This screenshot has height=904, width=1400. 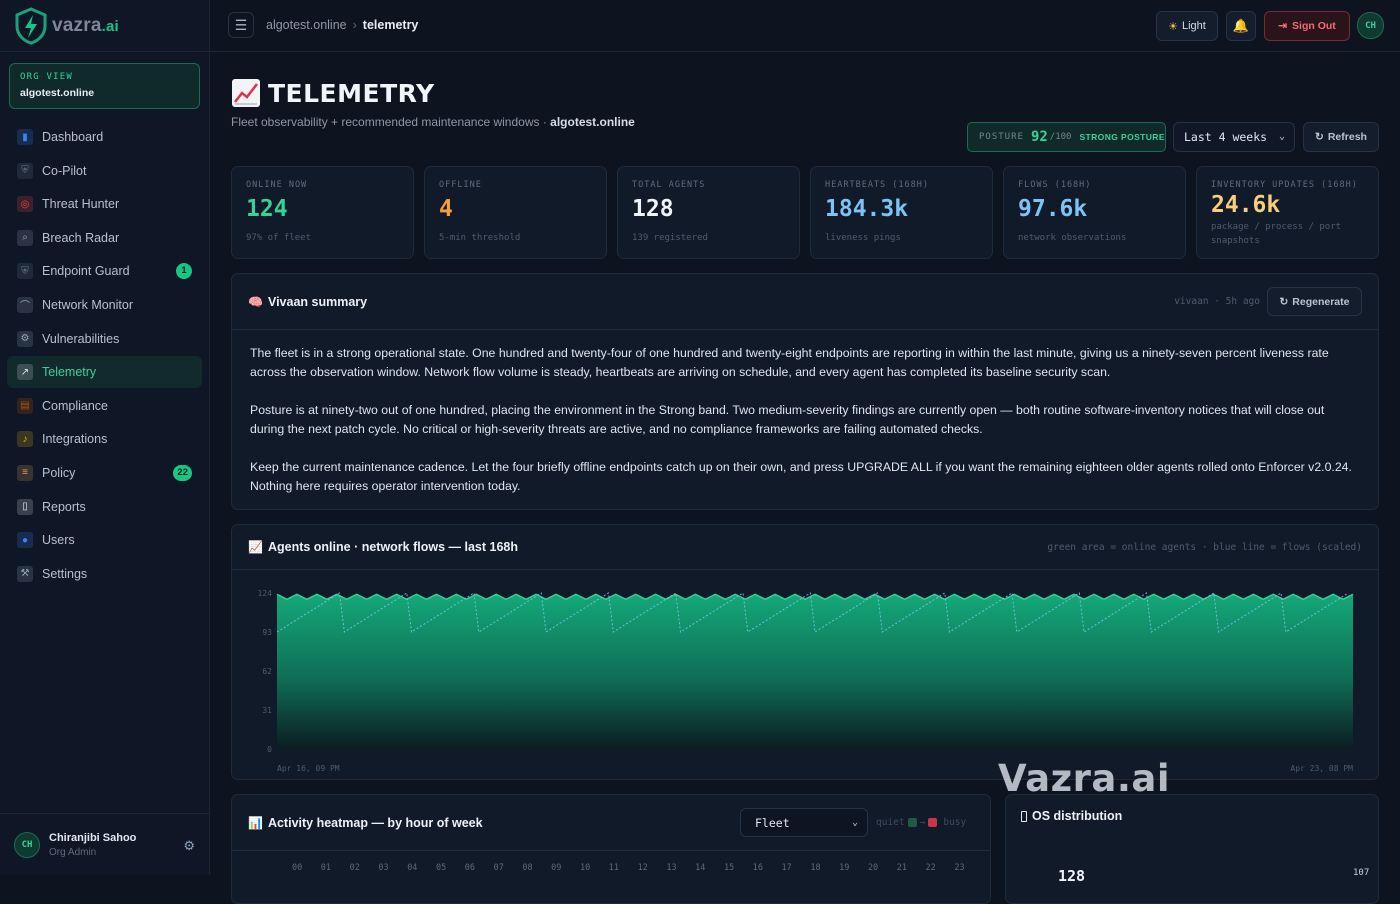 I want to click on heatmap-scope-select: Fleet ⌄, so click(x=804, y=822).